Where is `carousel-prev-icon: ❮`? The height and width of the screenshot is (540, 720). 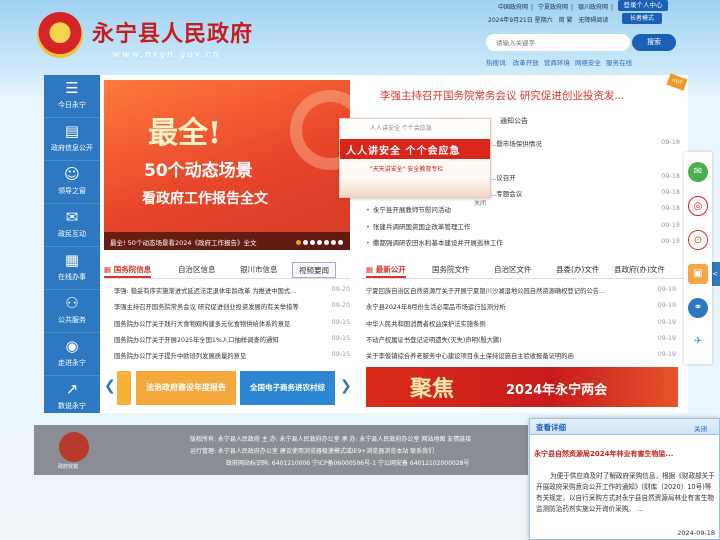 carousel-prev-icon: ❮ is located at coordinates (110, 386).